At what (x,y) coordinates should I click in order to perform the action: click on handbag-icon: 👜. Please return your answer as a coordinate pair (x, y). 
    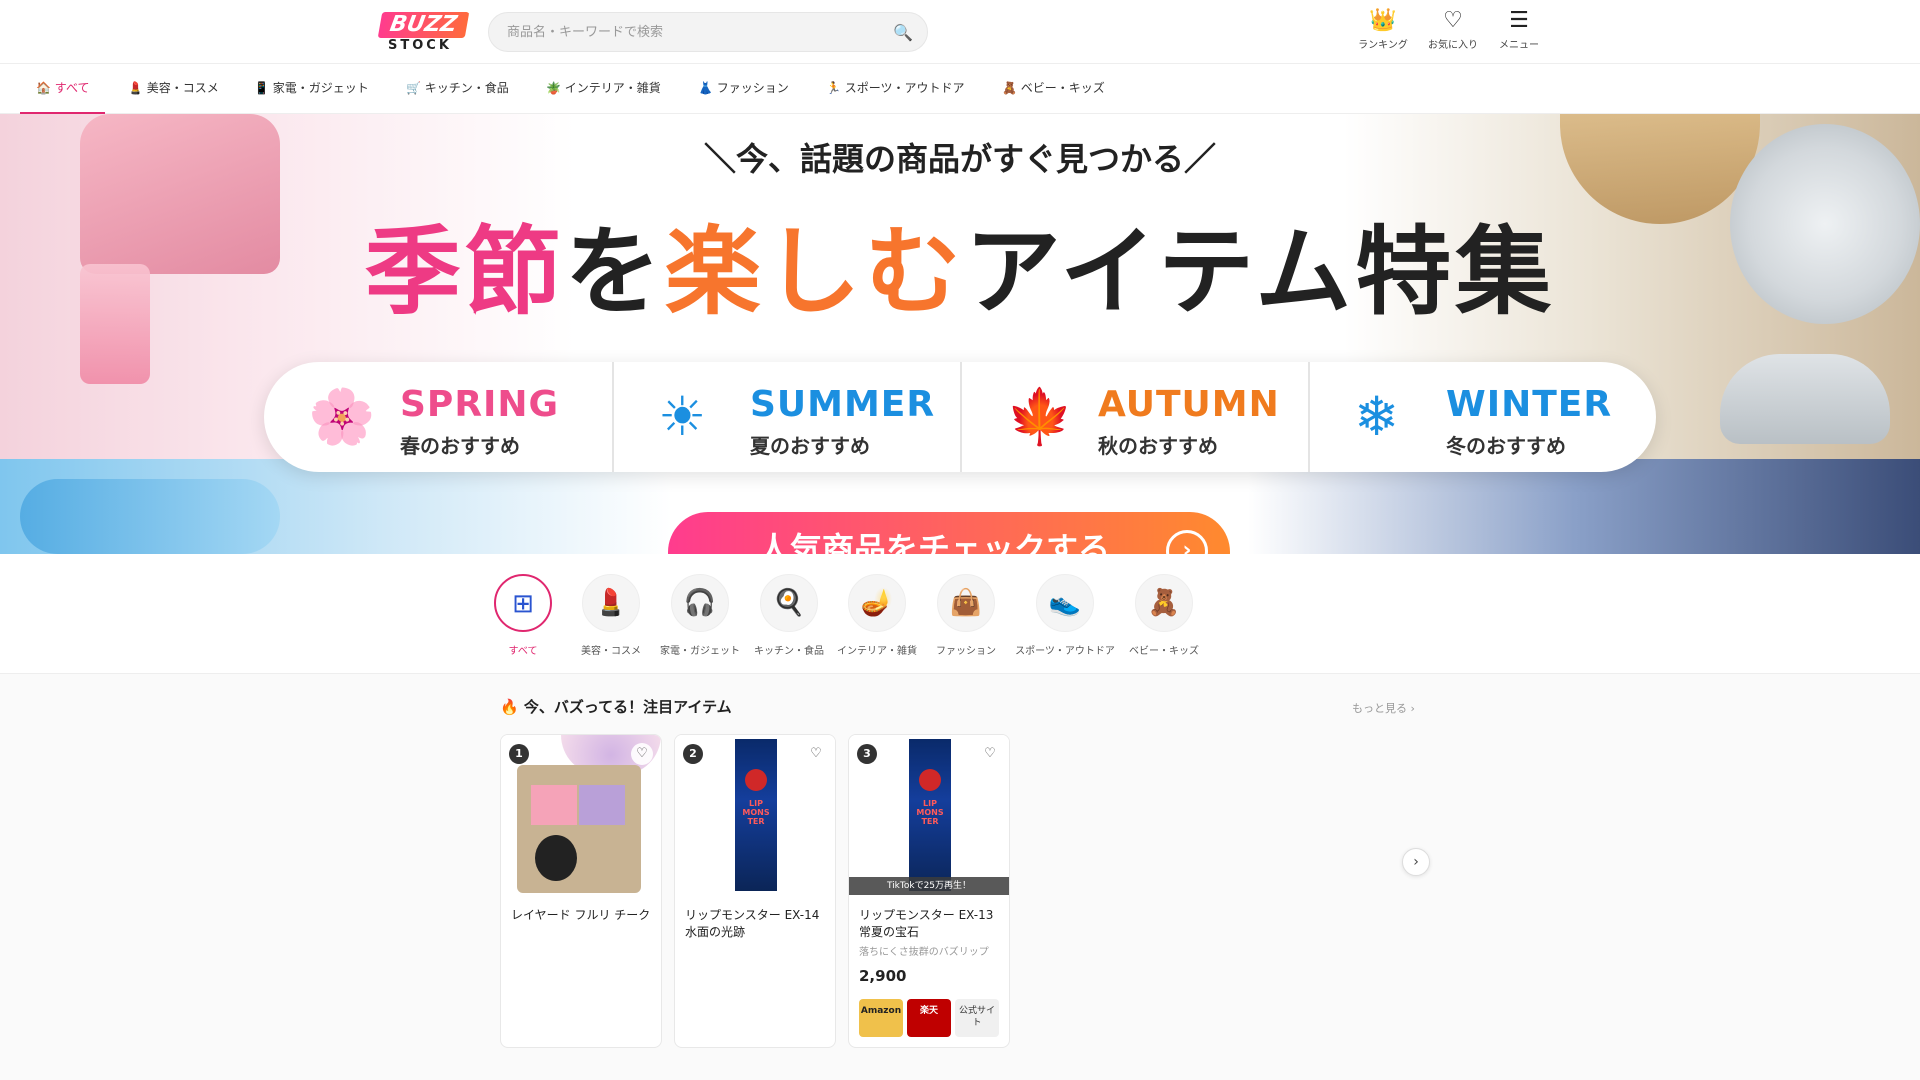
    Looking at the image, I should click on (966, 603).